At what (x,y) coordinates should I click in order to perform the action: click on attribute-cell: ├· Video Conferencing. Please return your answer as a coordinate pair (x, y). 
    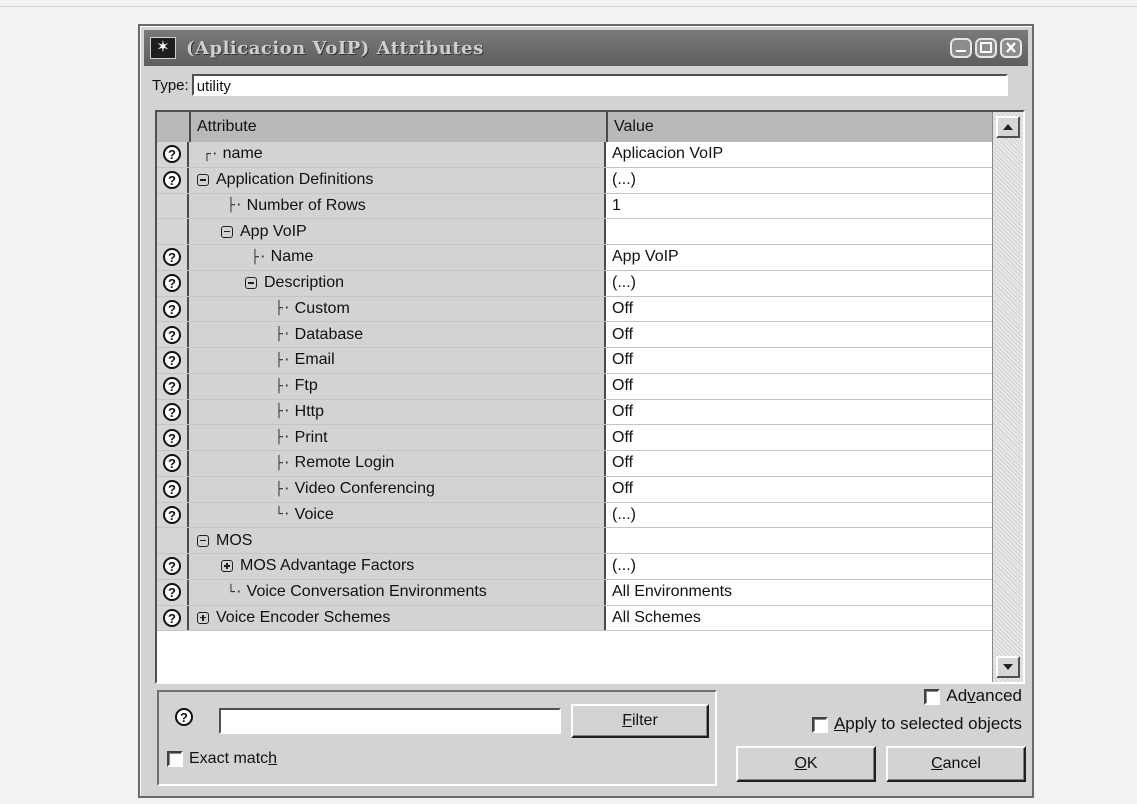
    Looking at the image, I should click on (397, 489).